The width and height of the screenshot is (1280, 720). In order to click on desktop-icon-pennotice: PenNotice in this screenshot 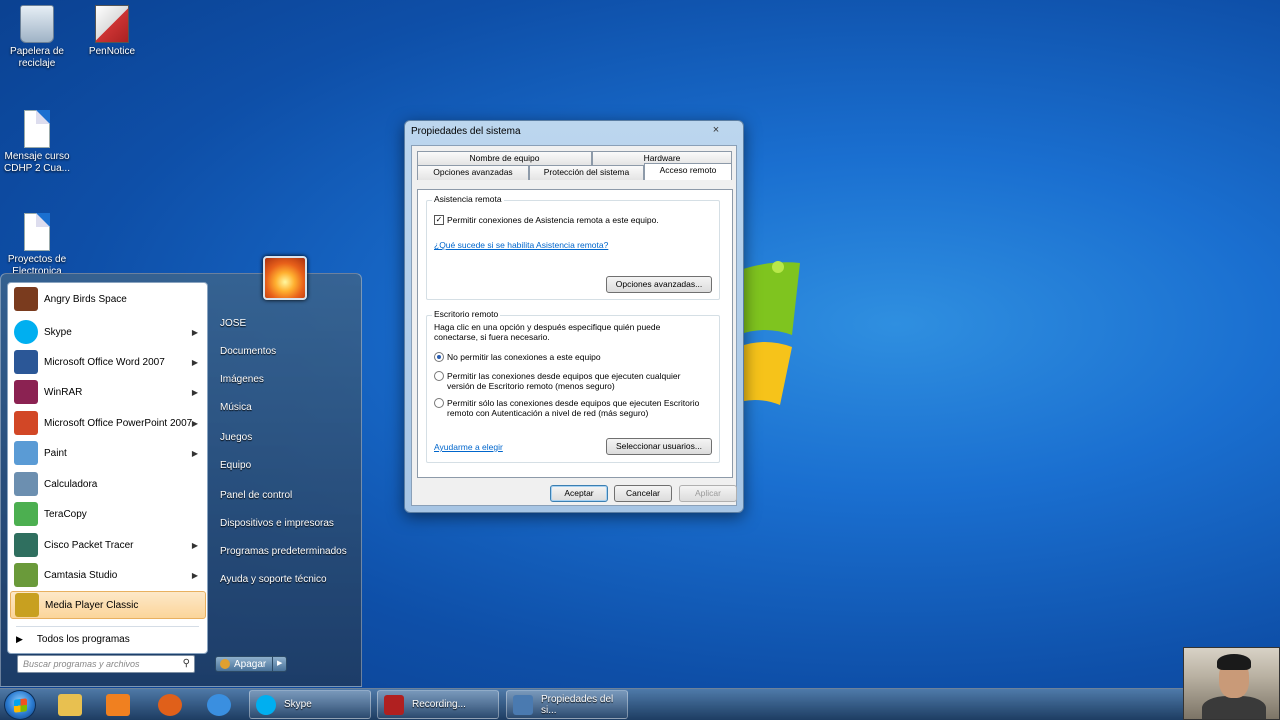, I will do `click(112, 31)`.